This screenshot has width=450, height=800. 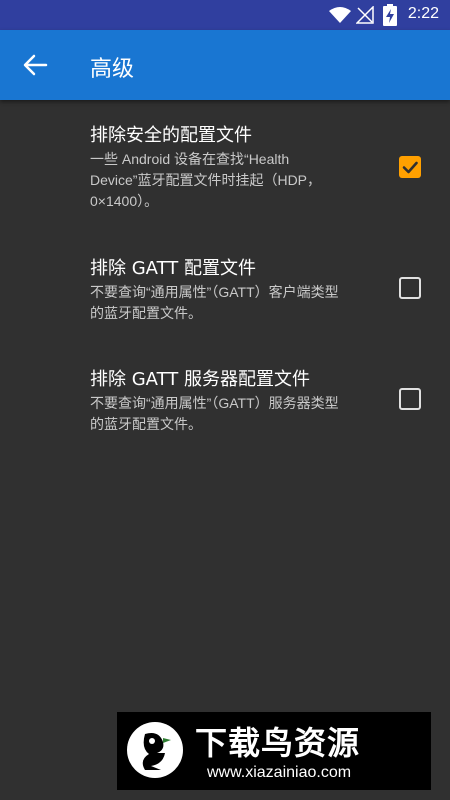 I want to click on checkbox-exclude-gatt-server-profiles, so click(x=410, y=399).